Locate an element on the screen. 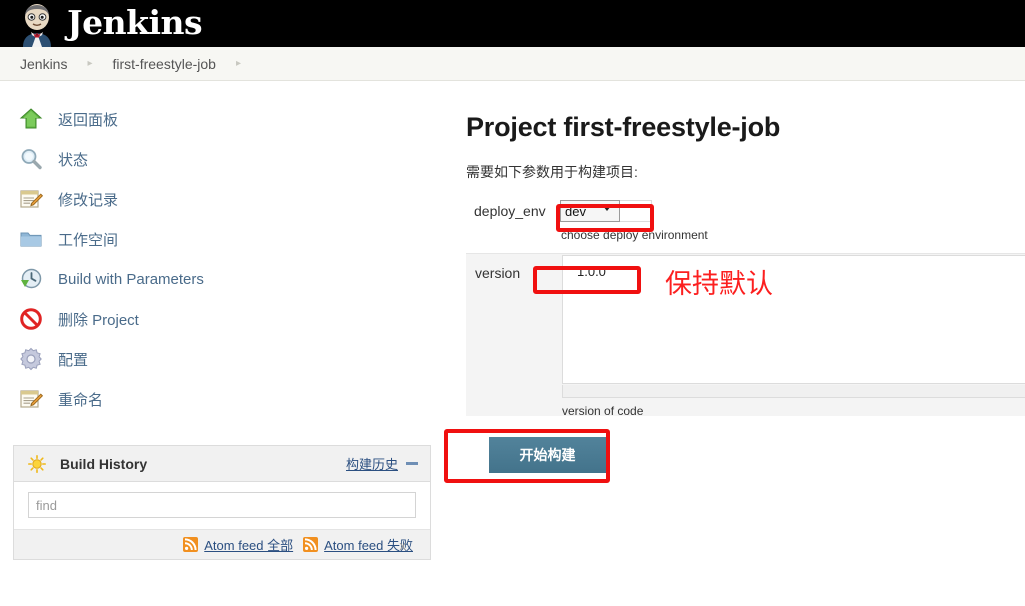 The width and height of the screenshot is (1025, 606). build-history-link: 构建历史 is located at coordinates (372, 463).